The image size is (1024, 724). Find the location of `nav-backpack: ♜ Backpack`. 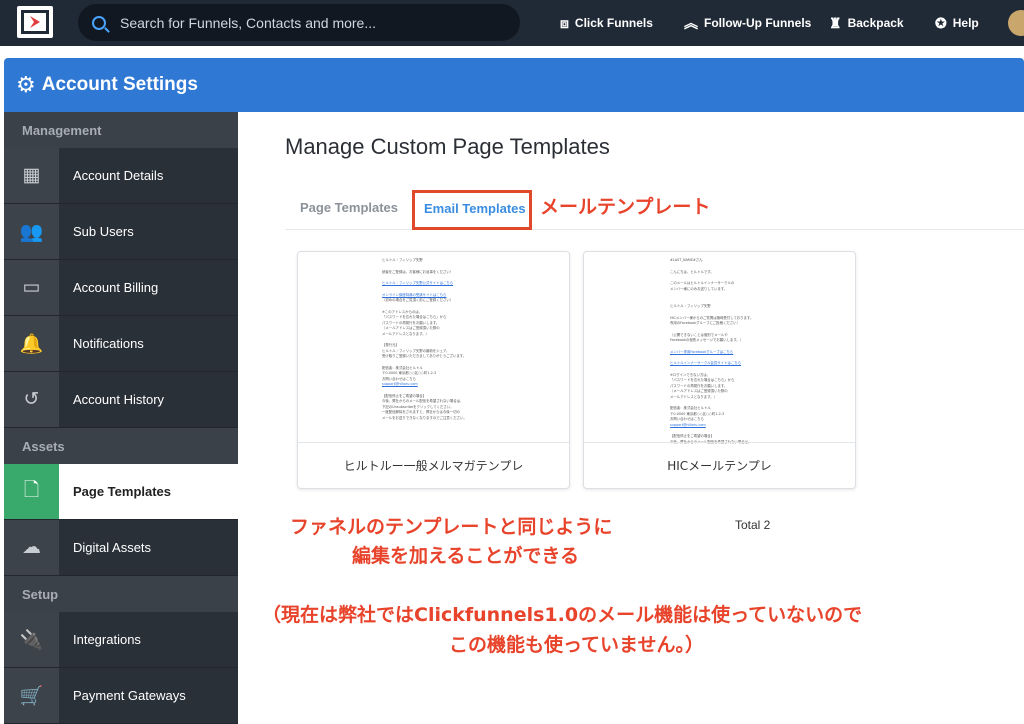

nav-backpack: ♜ Backpack is located at coordinates (866, 23).